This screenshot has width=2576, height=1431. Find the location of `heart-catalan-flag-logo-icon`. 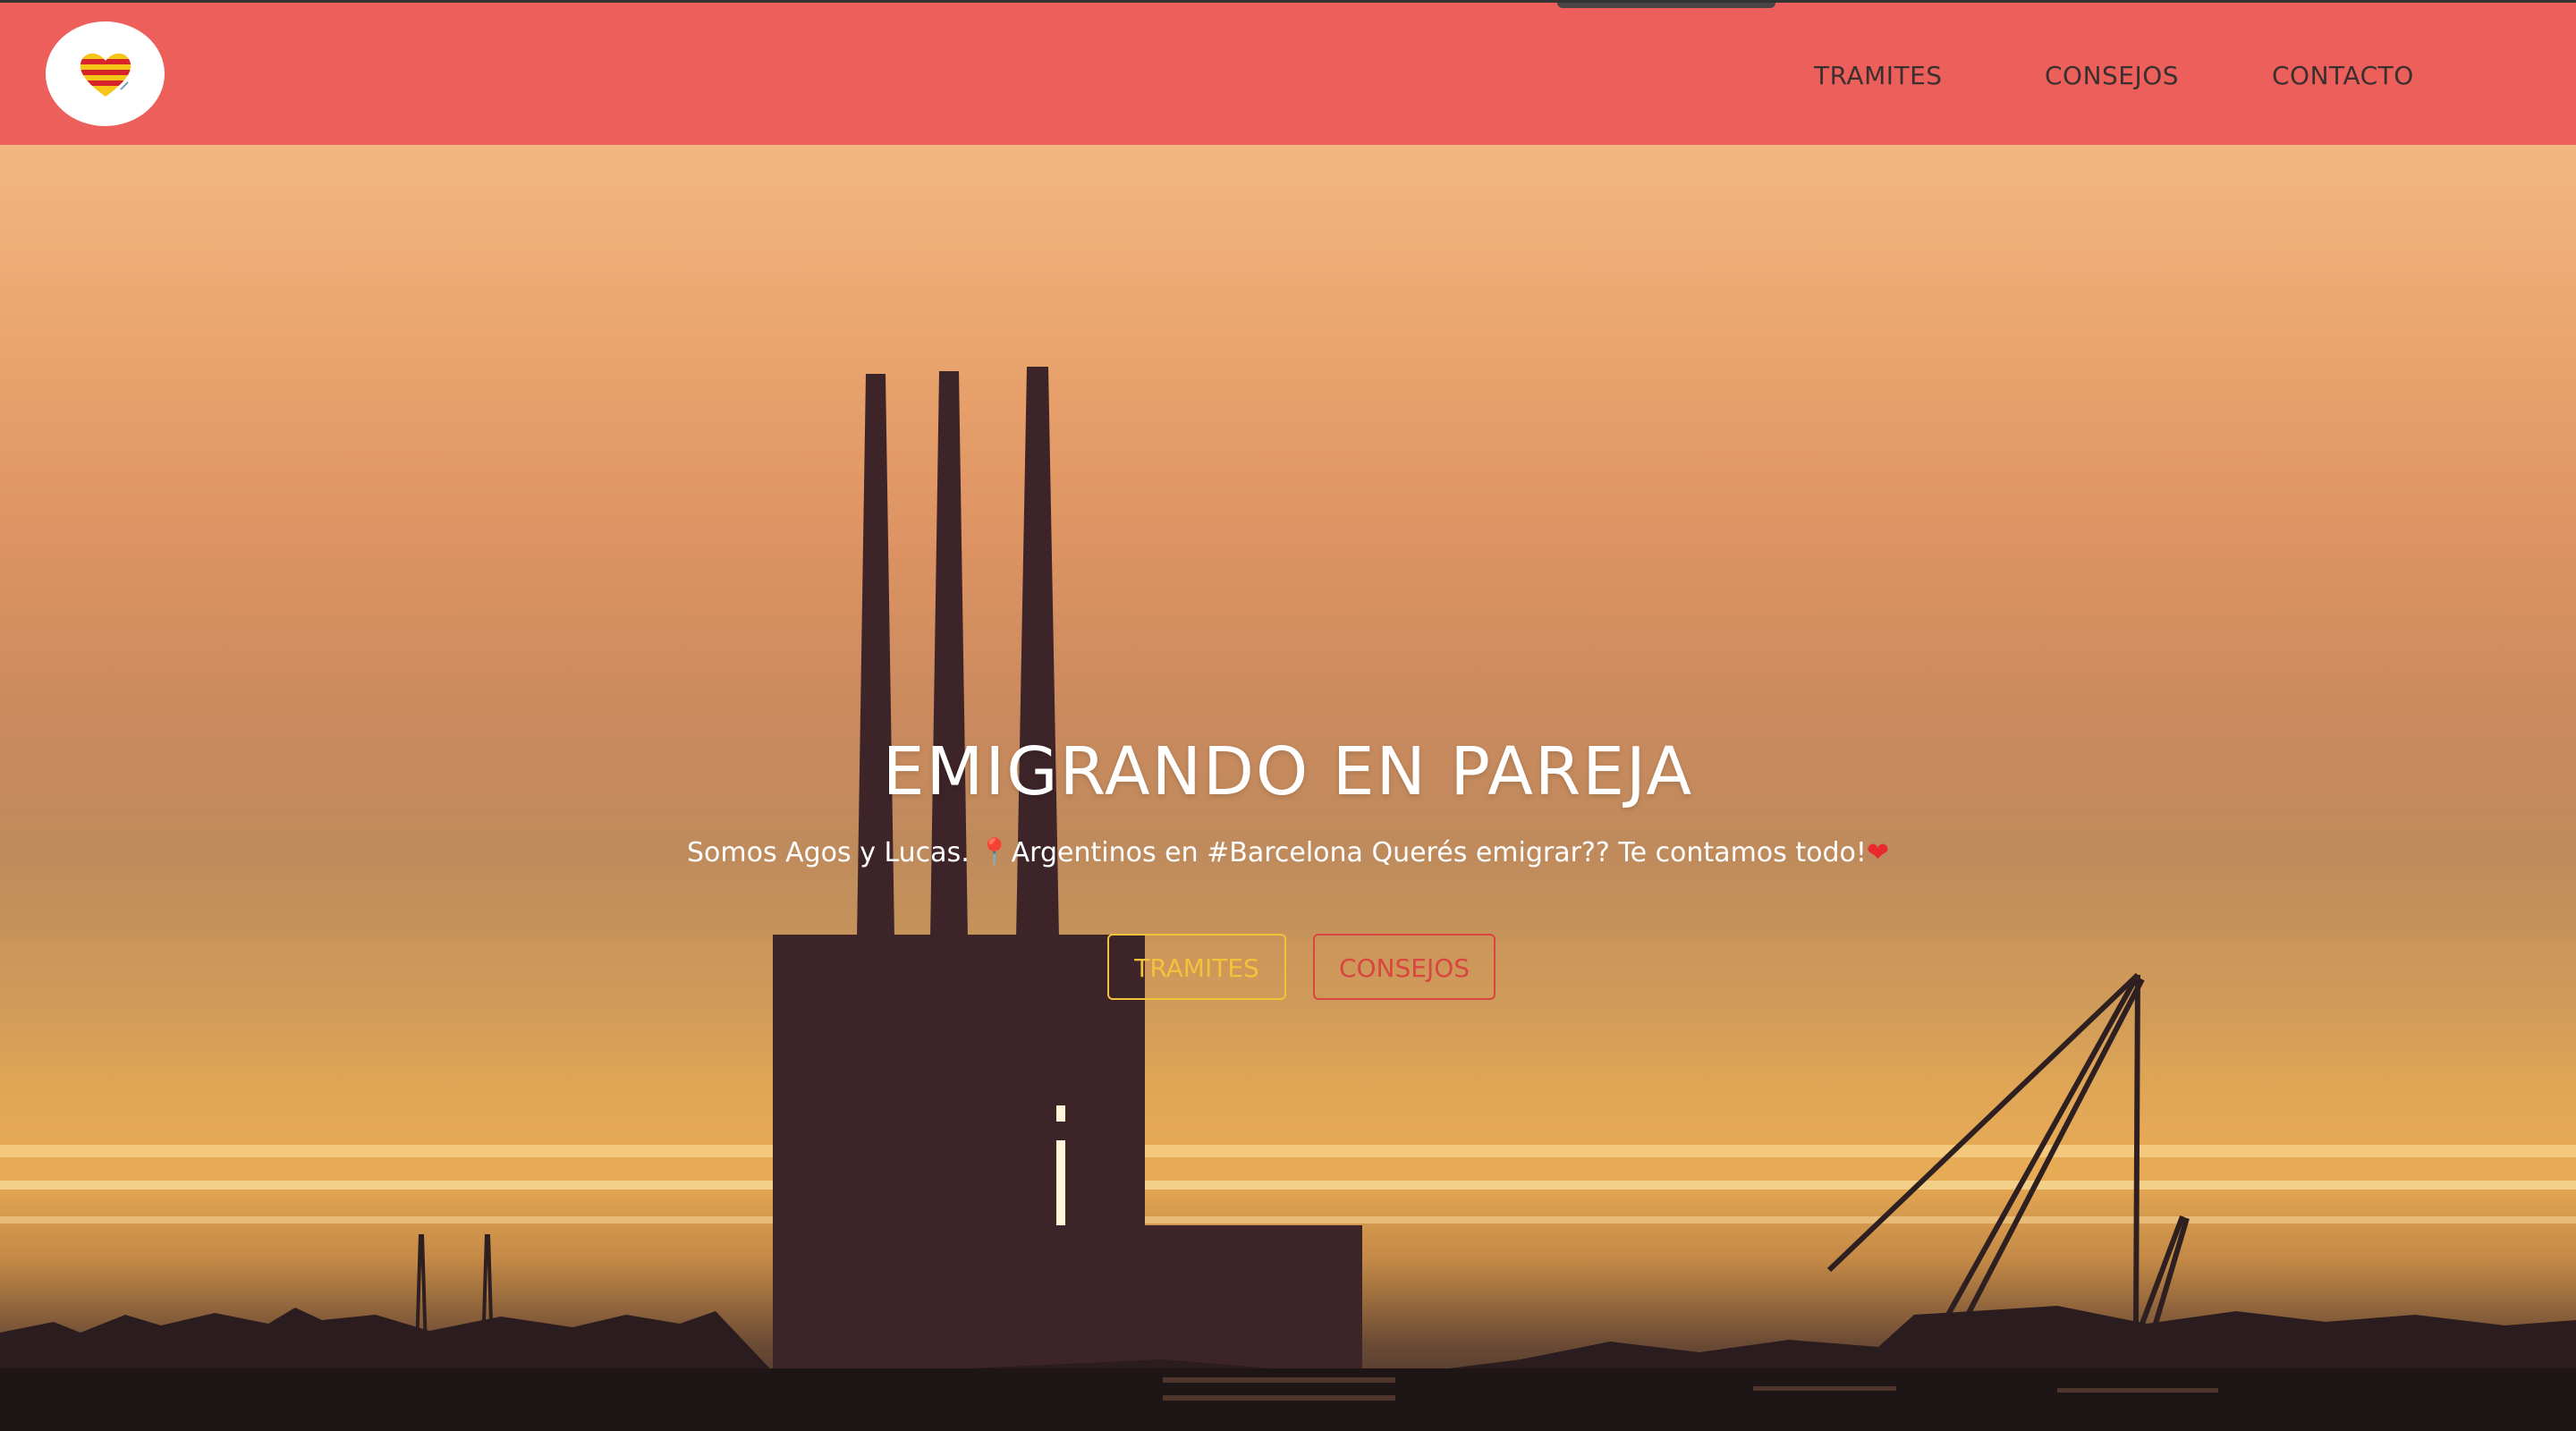

heart-catalan-flag-logo-icon is located at coordinates (105, 75).